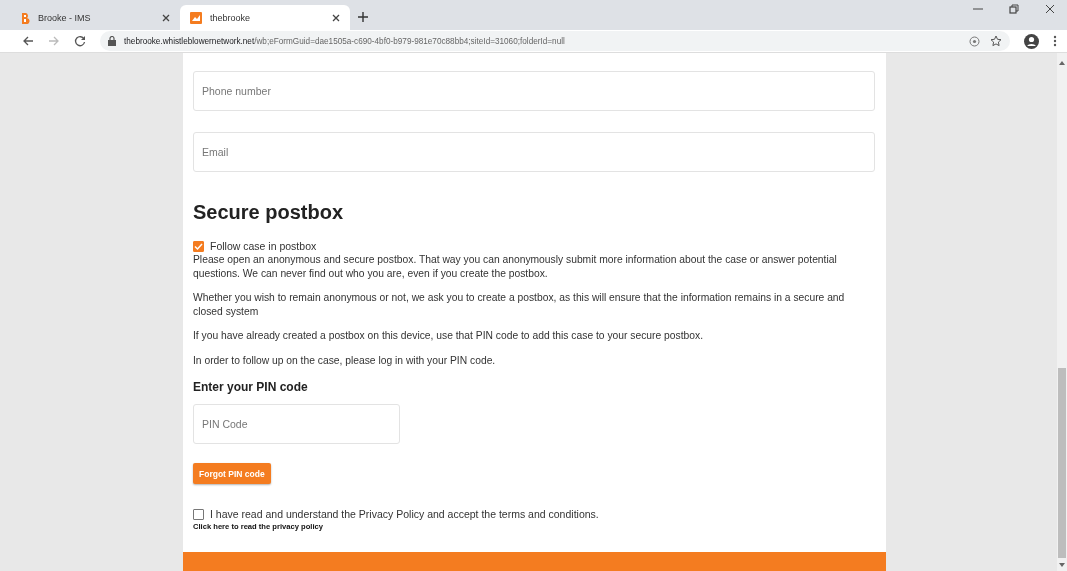  Describe the element at coordinates (345, 360) in the screenshot. I see `paragraph: In order to follow up on the case, please log in with your PIN code.` at that location.